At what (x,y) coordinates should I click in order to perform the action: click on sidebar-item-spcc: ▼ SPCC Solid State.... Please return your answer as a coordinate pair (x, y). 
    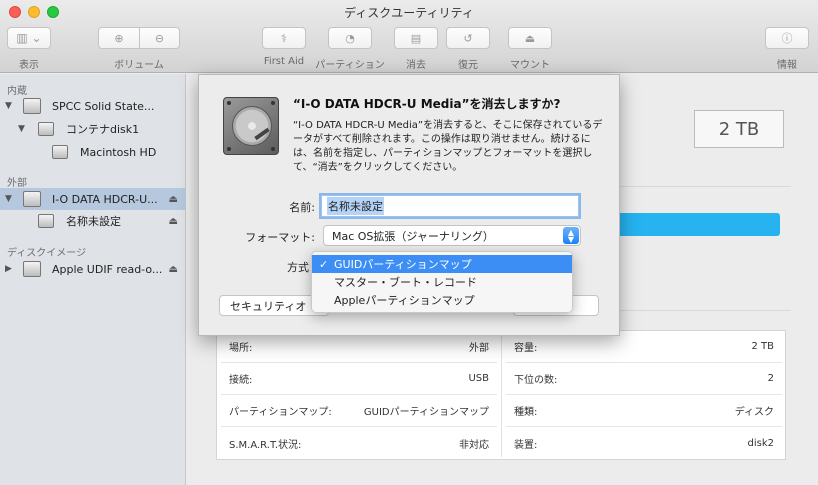
    Looking at the image, I should click on (93, 106).